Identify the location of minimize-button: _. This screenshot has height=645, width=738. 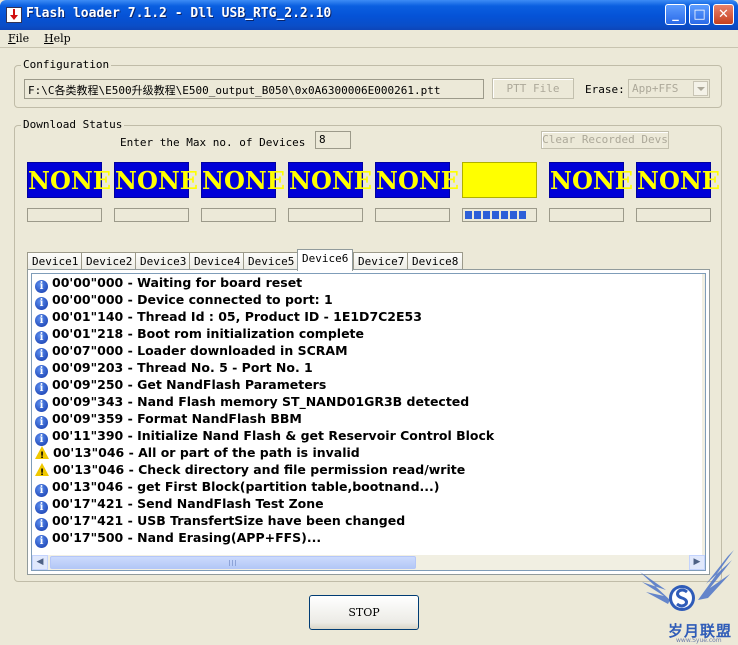
(675, 14).